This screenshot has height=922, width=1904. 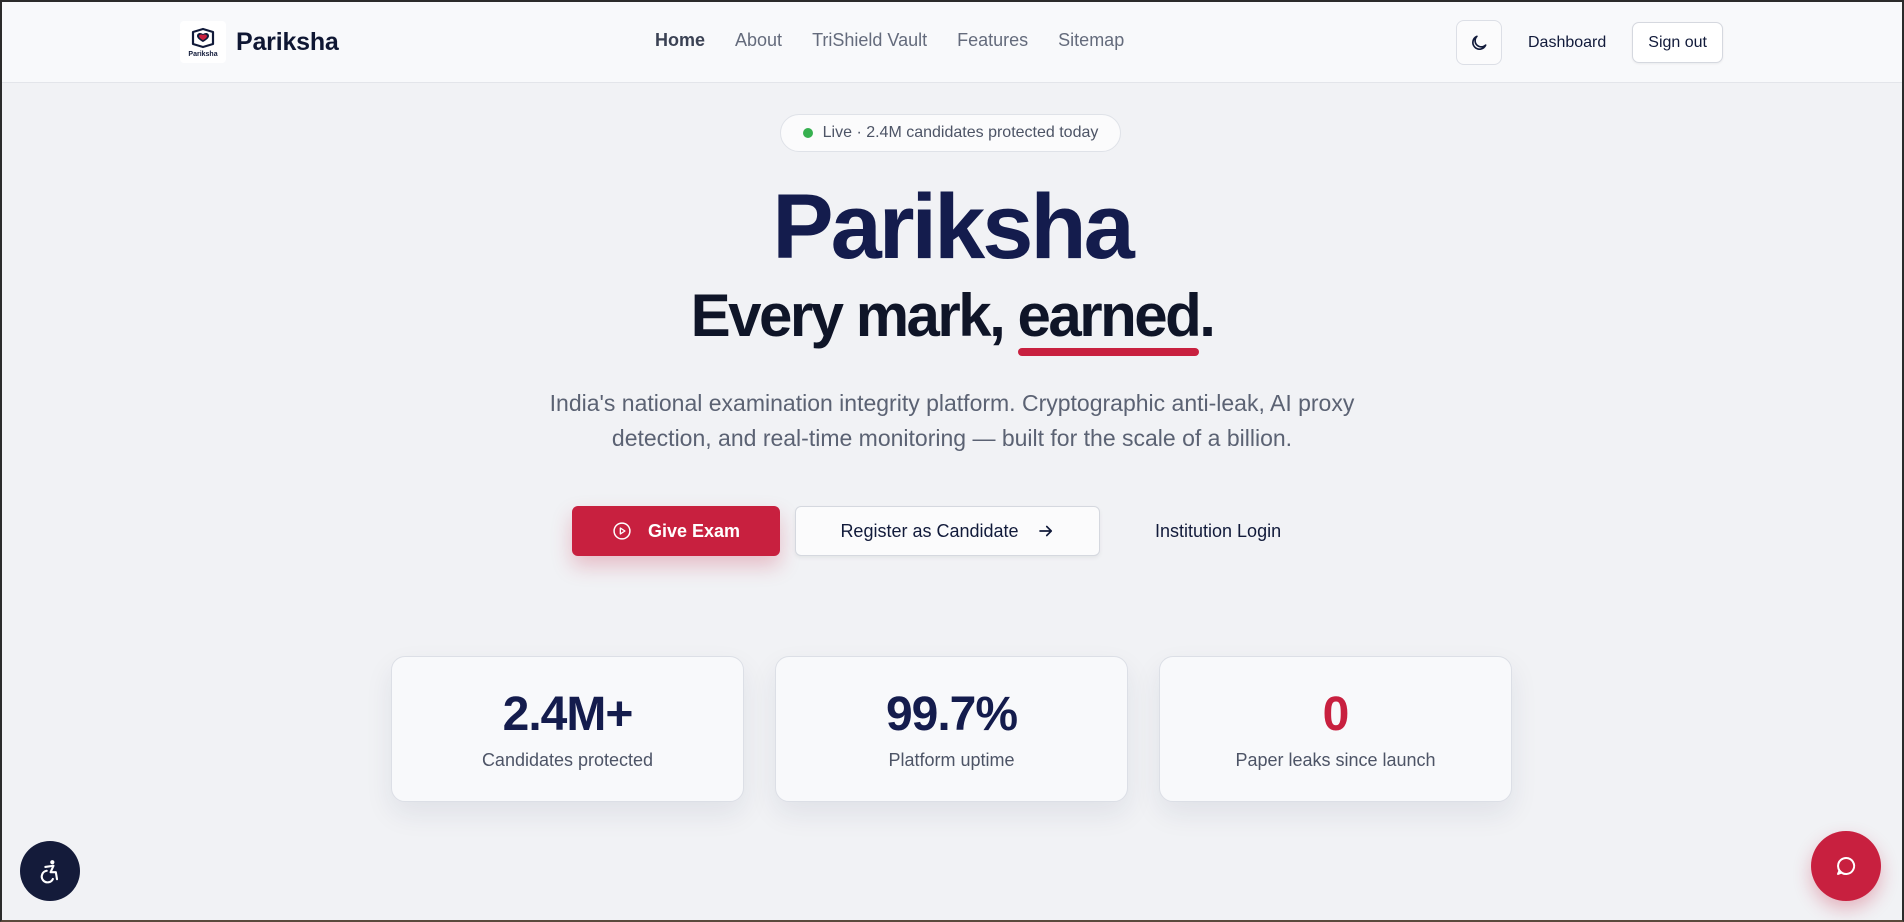 What do you see at coordinates (929, 530) in the screenshot?
I see `register-candidate-label: Register as Candidate` at bounding box center [929, 530].